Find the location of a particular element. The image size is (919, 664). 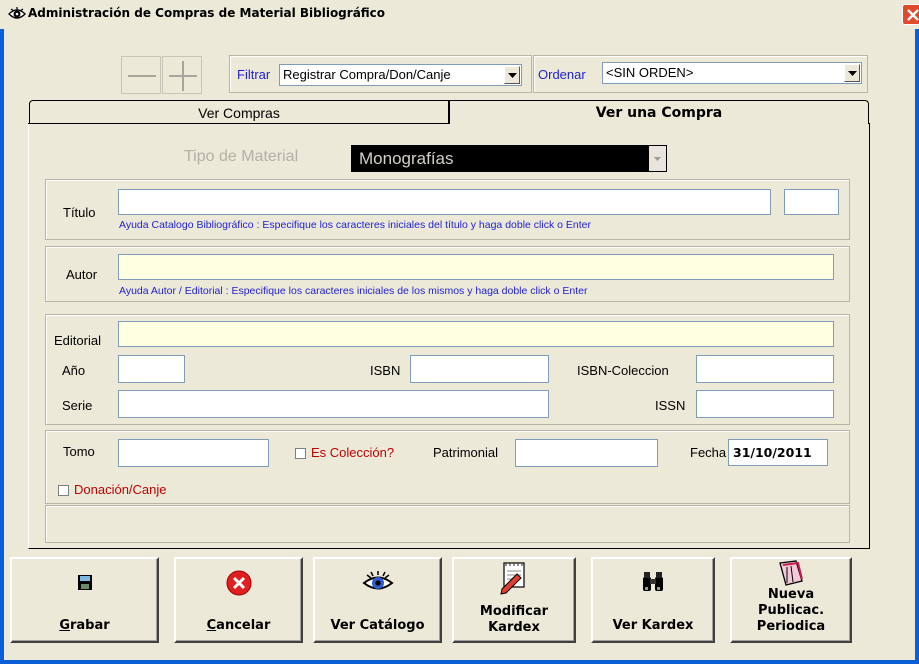

nueva-line2: Publicac. is located at coordinates (791, 610).